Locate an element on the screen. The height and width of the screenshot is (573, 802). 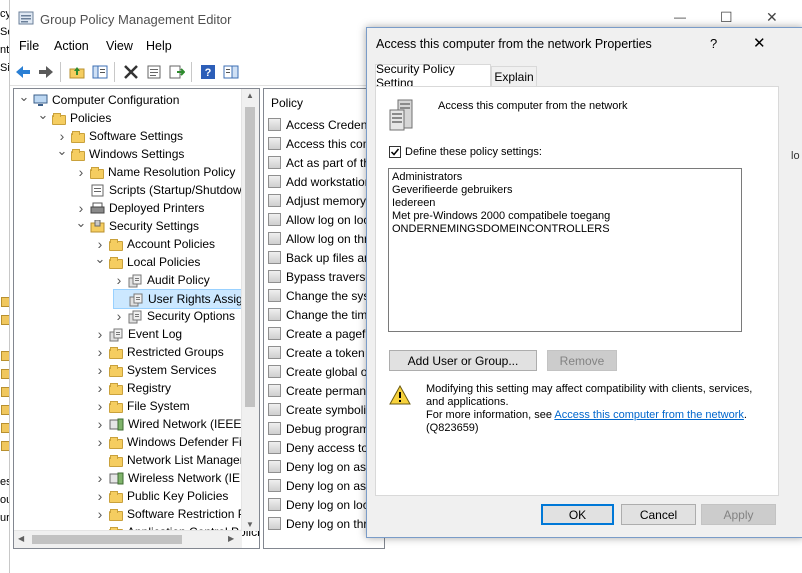
policy-server-icon is located at coordinates (401, 115).